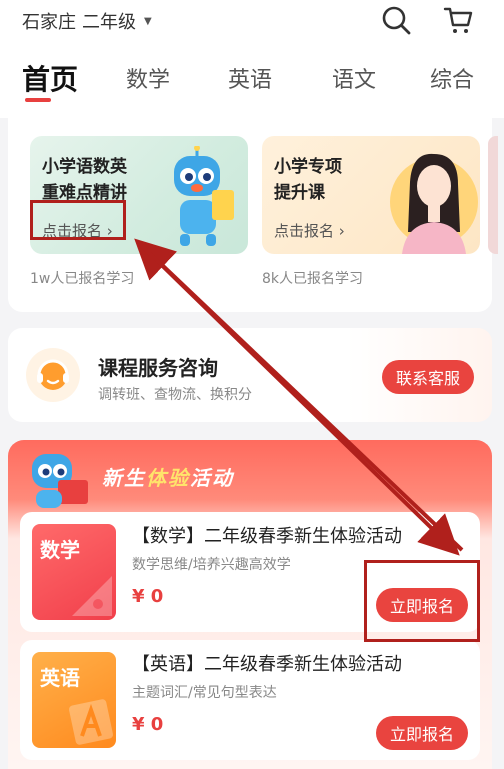 This screenshot has width=504, height=769. Describe the element at coordinates (434, 203) in the screenshot. I see `teacher-avatar` at that location.